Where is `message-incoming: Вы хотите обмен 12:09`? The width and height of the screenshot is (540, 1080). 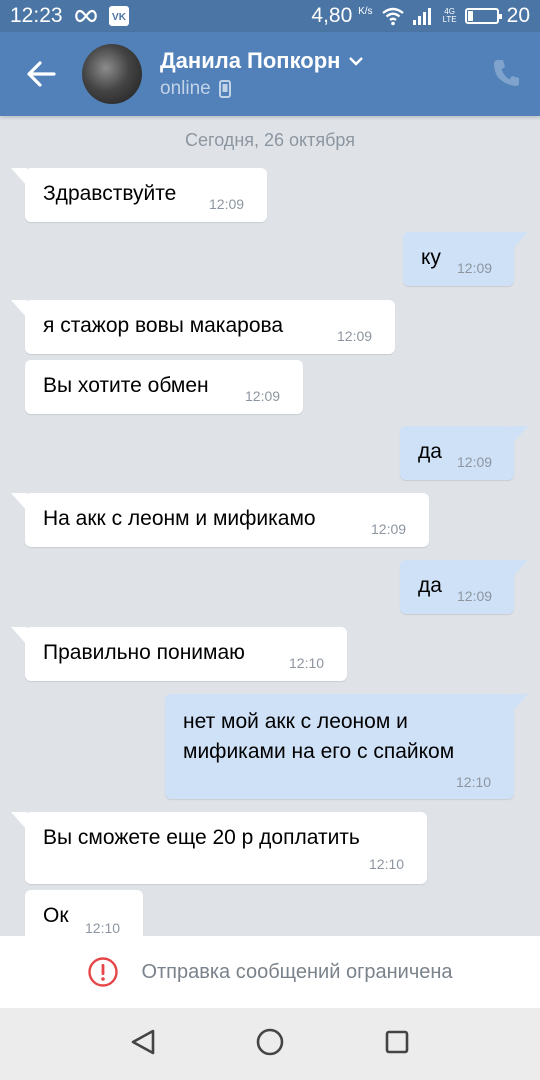
message-incoming: Вы хотите обмен 12:09 is located at coordinates (164, 387).